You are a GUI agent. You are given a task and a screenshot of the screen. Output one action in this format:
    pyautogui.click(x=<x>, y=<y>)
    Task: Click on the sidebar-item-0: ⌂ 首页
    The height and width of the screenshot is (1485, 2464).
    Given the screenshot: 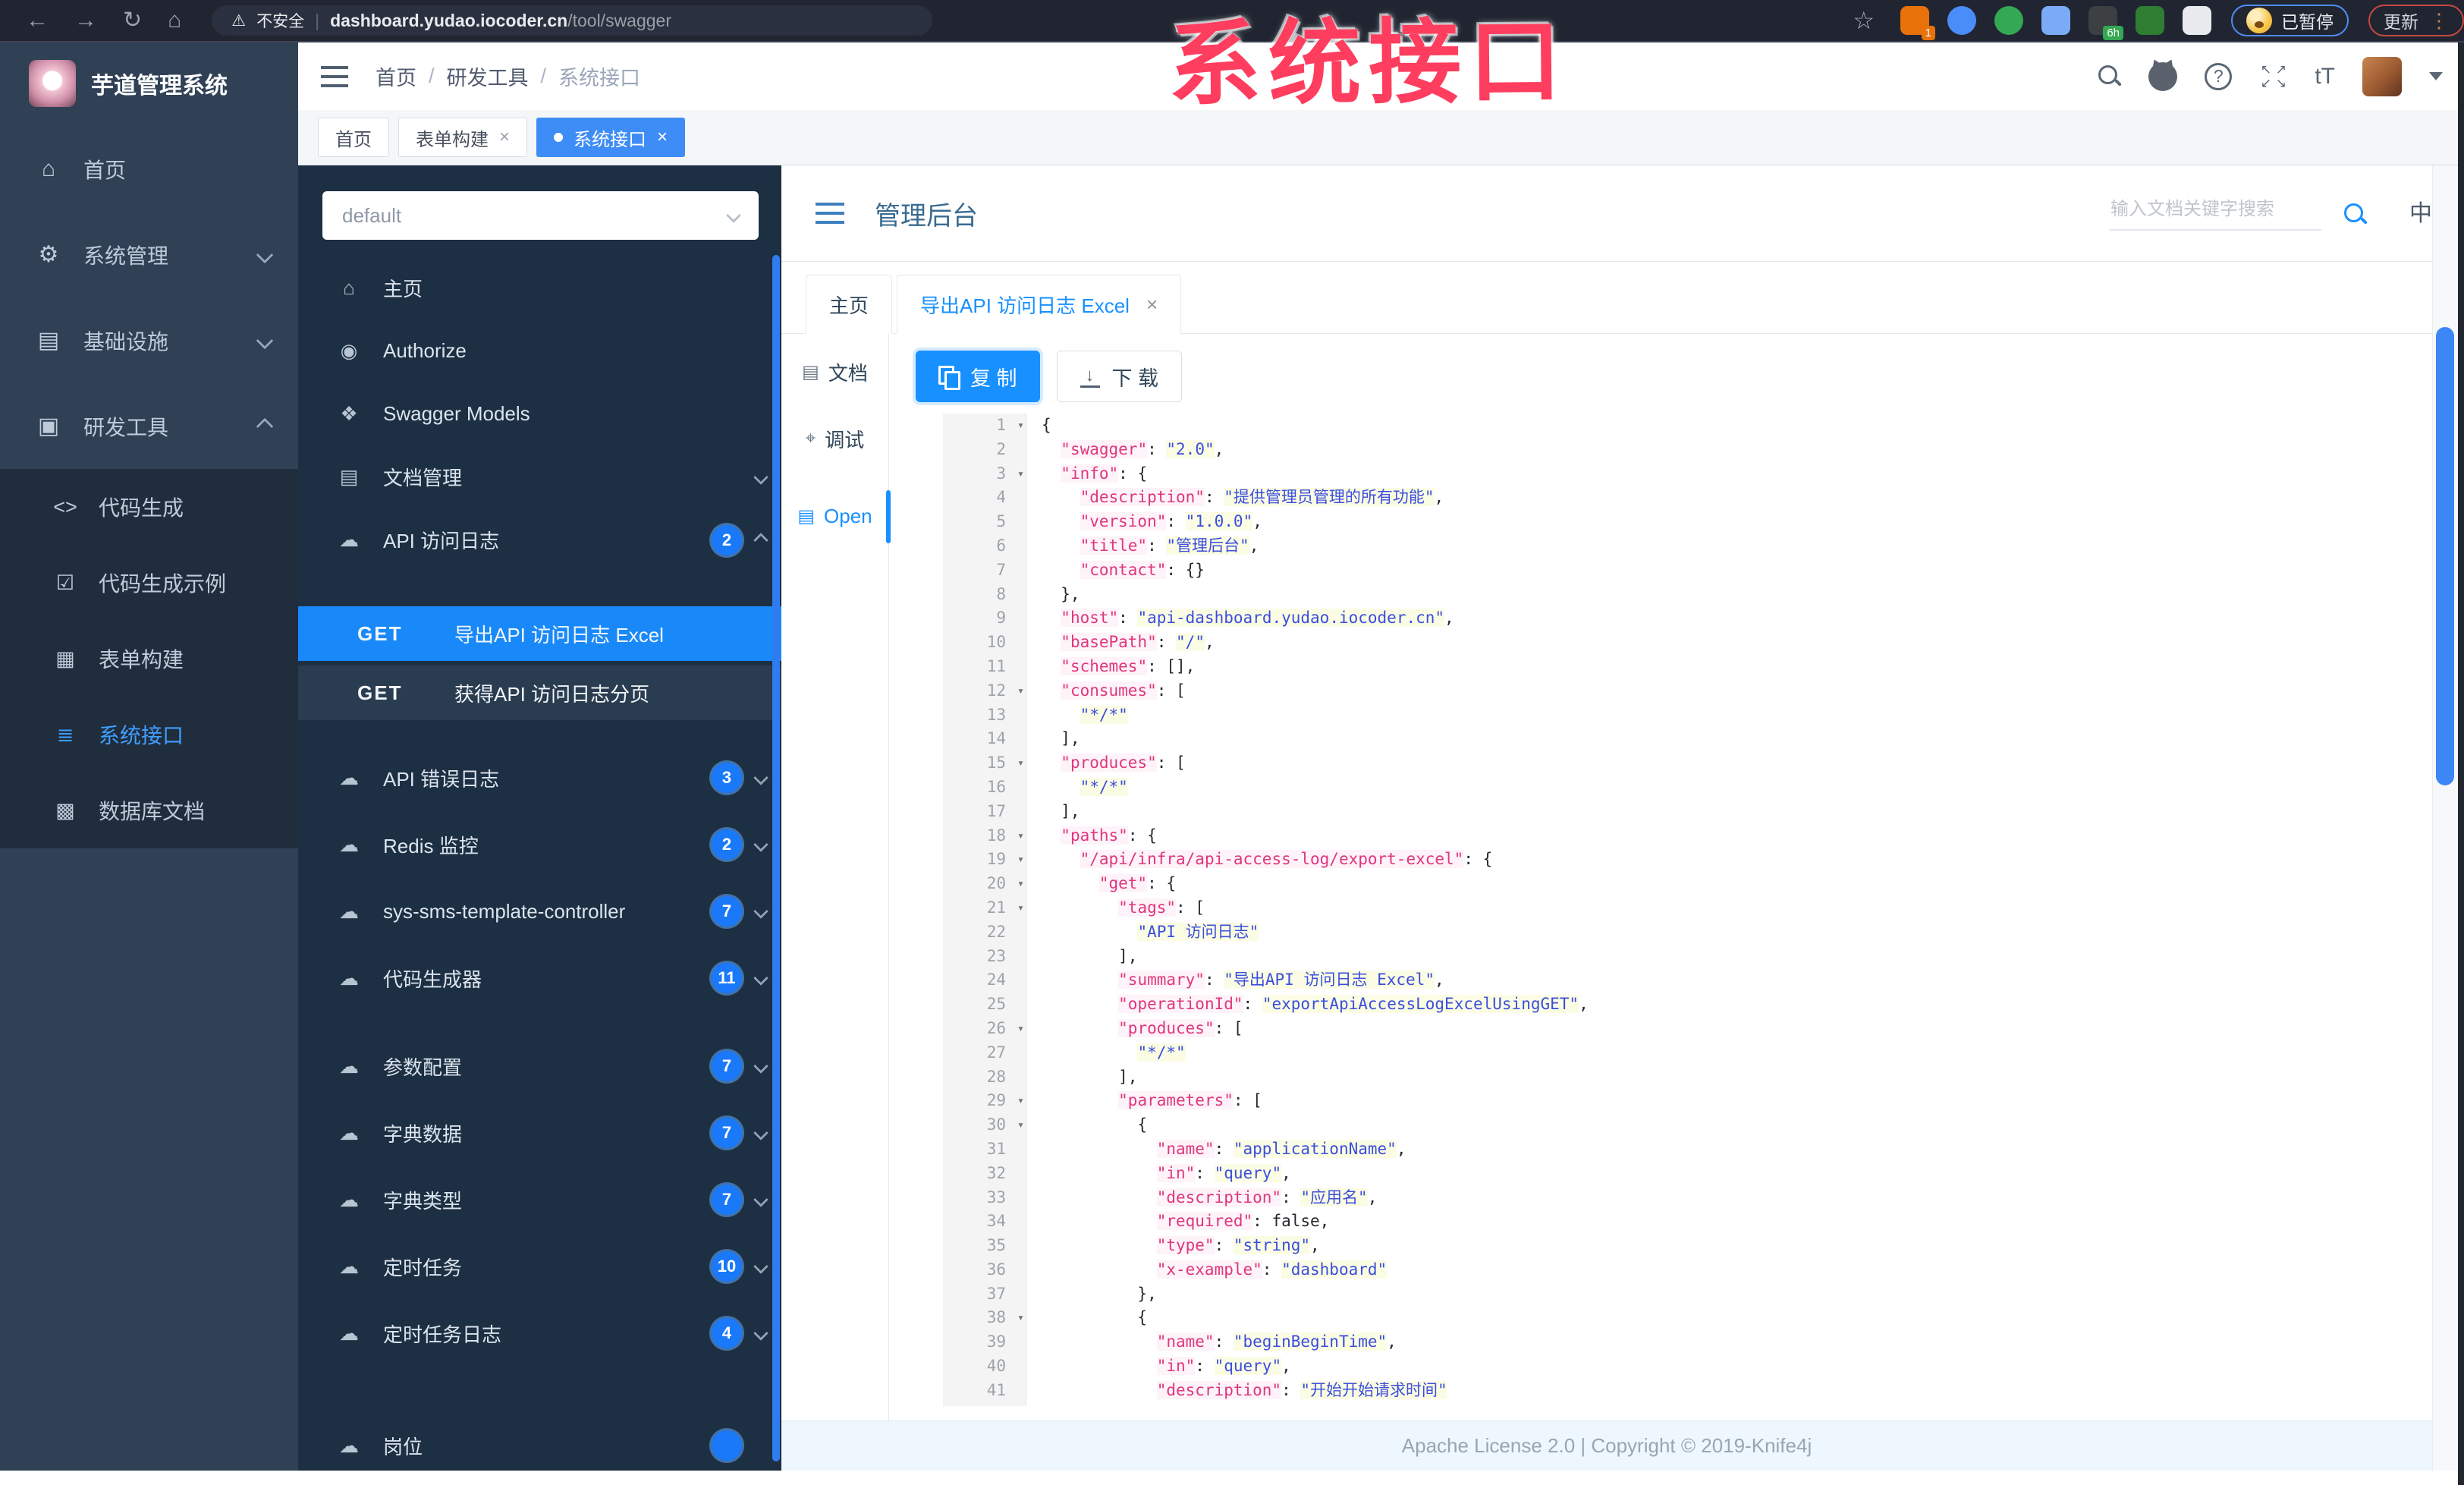 What is the action you would take?
    pyautogui.click(x=149, y=169)
    